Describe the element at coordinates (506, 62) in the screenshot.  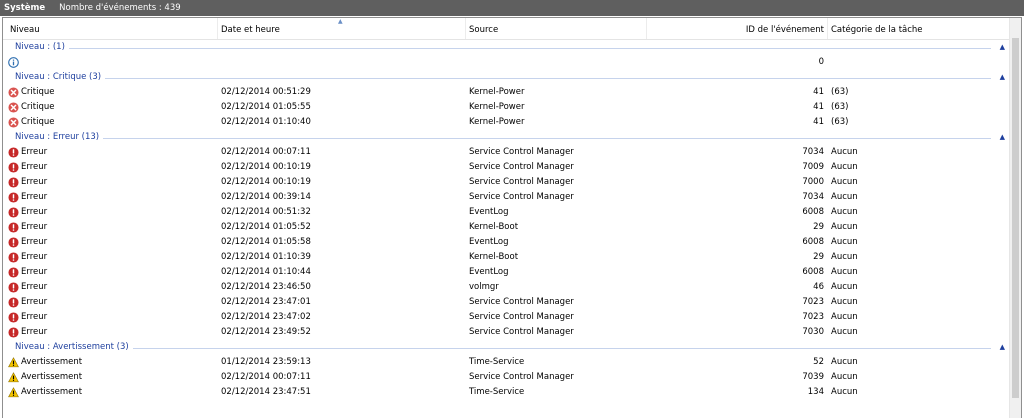
I see `event-row: 0` at that location.